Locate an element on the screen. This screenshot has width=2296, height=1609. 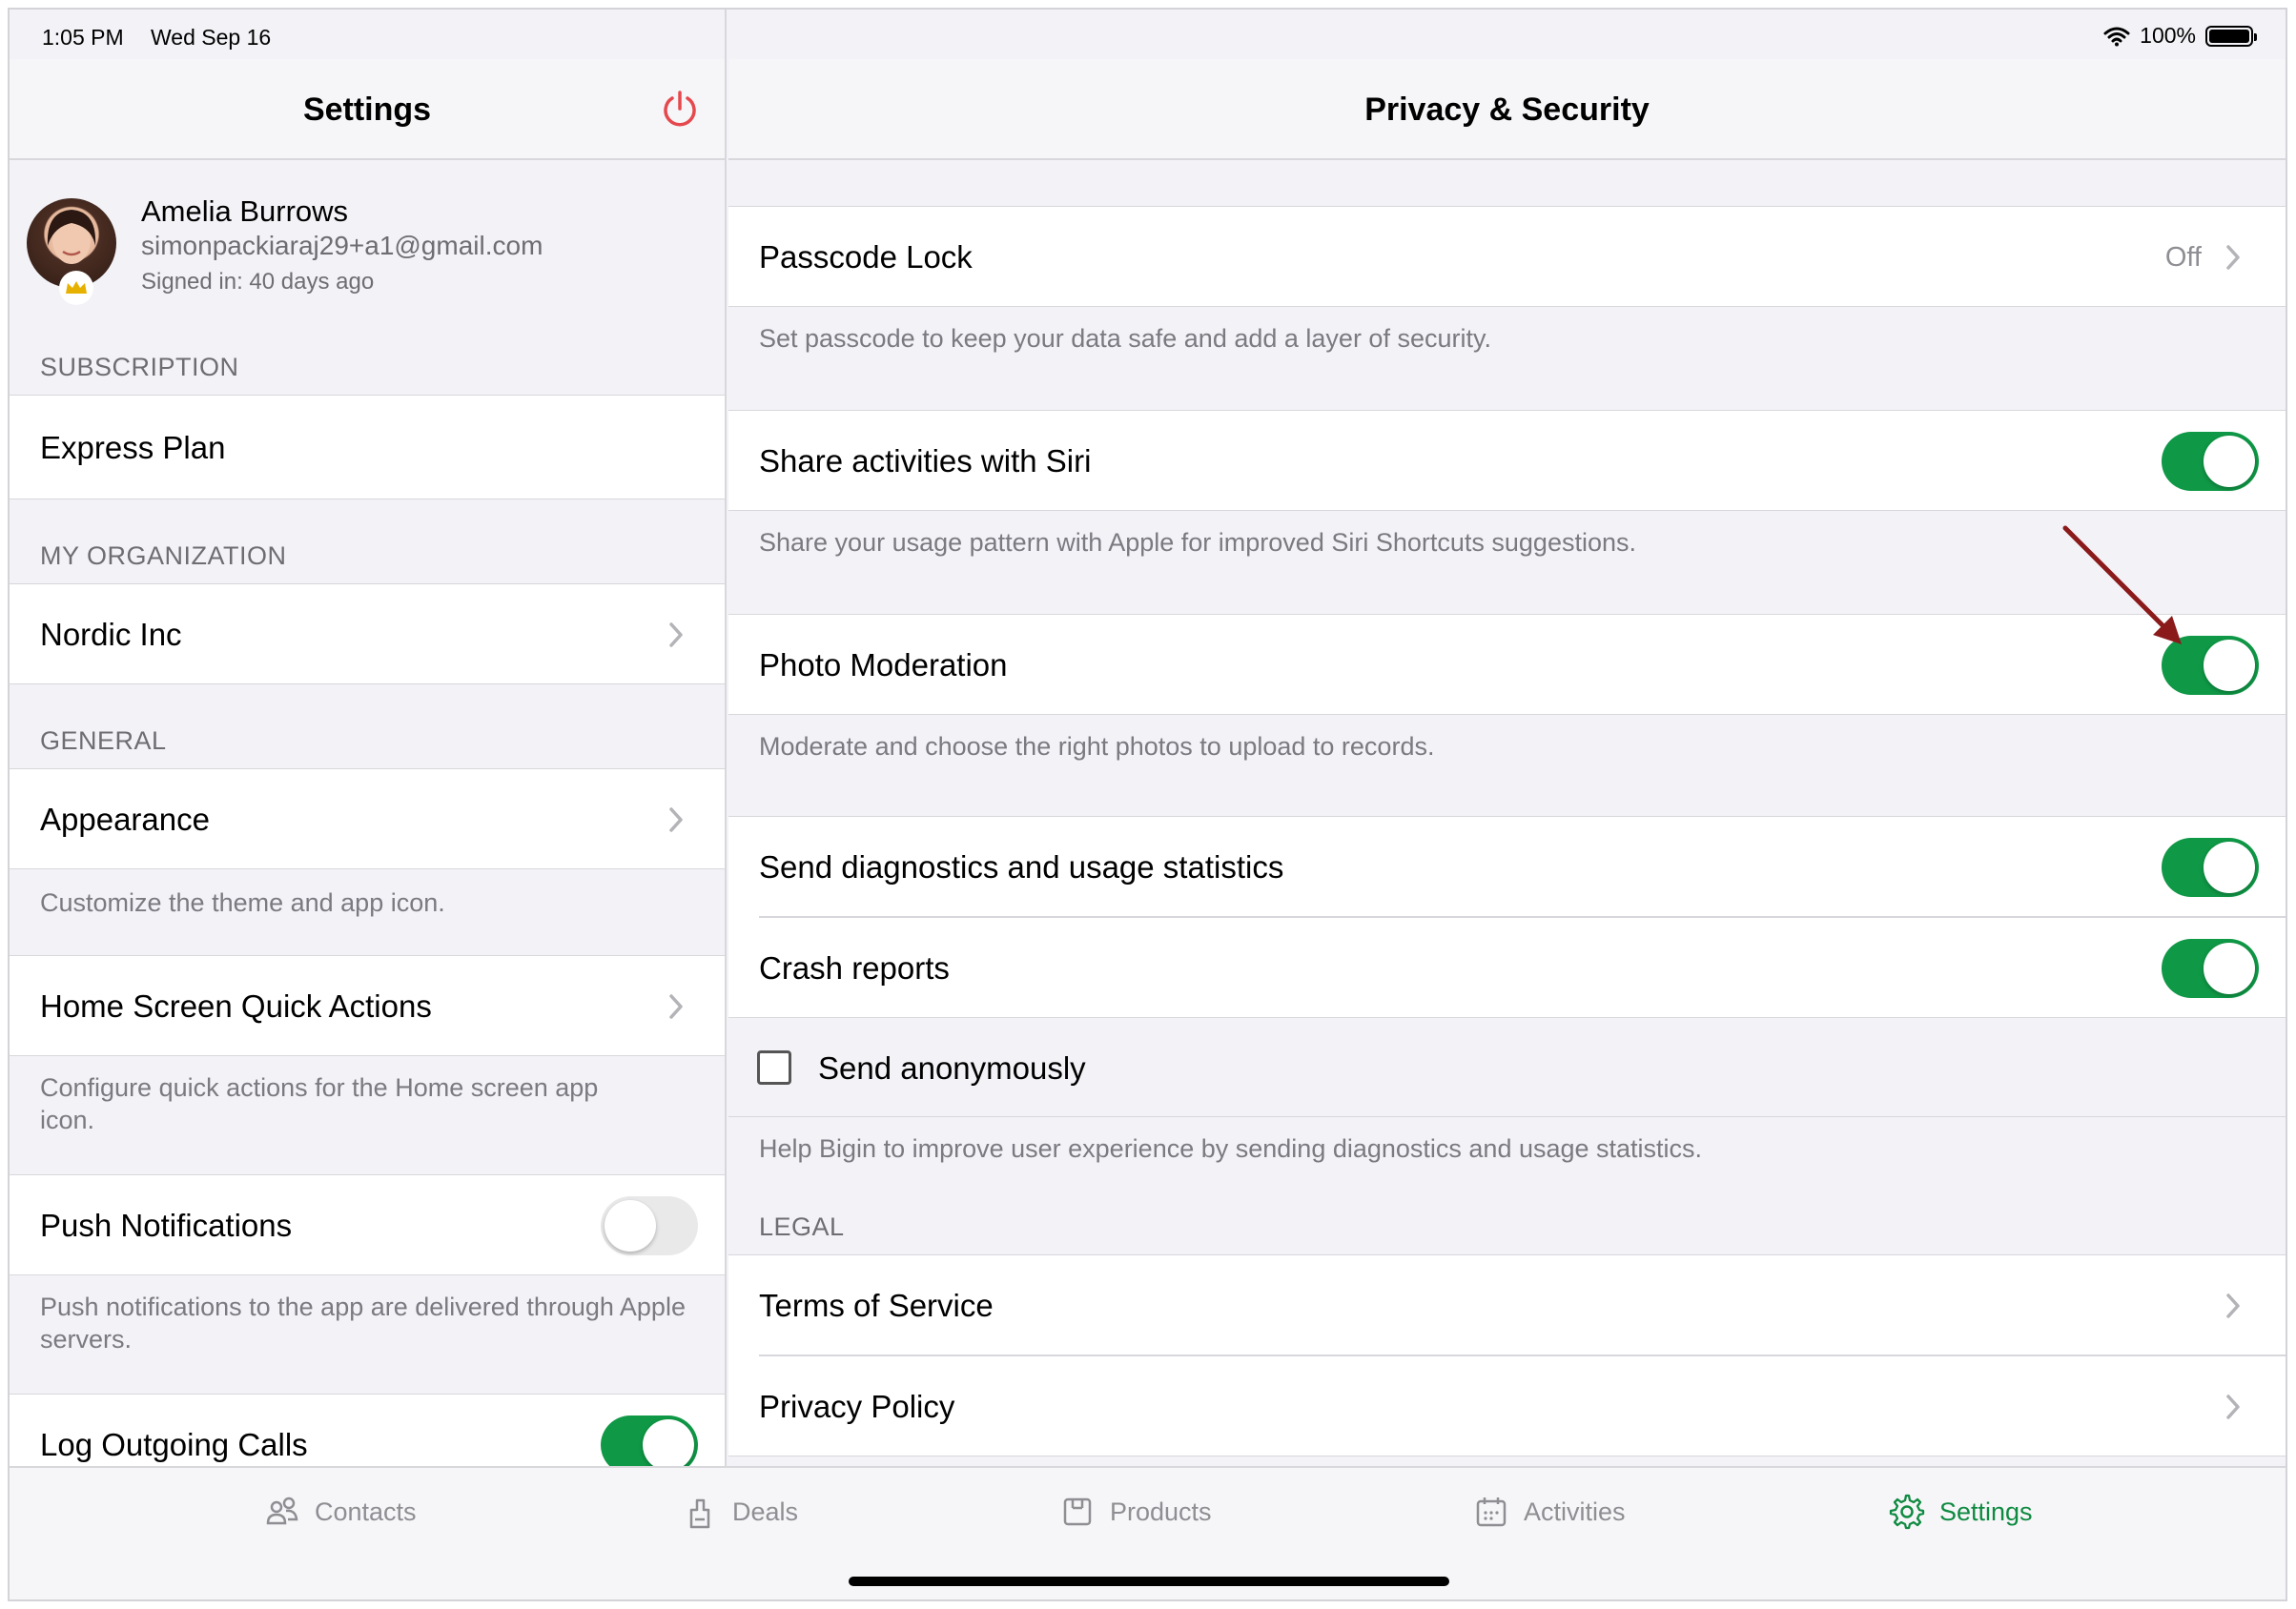
tab-settings: Settings is located at coordinates (1960, 1512).